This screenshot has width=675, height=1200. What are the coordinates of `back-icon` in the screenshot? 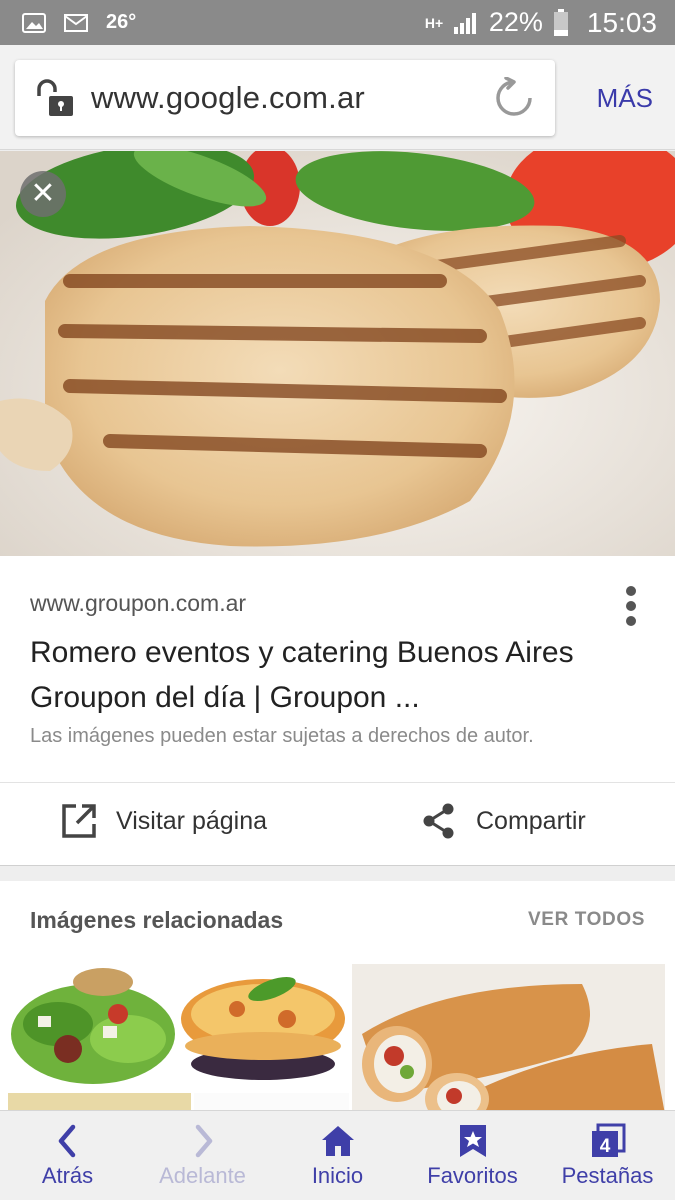 It's located at (66, 1141).